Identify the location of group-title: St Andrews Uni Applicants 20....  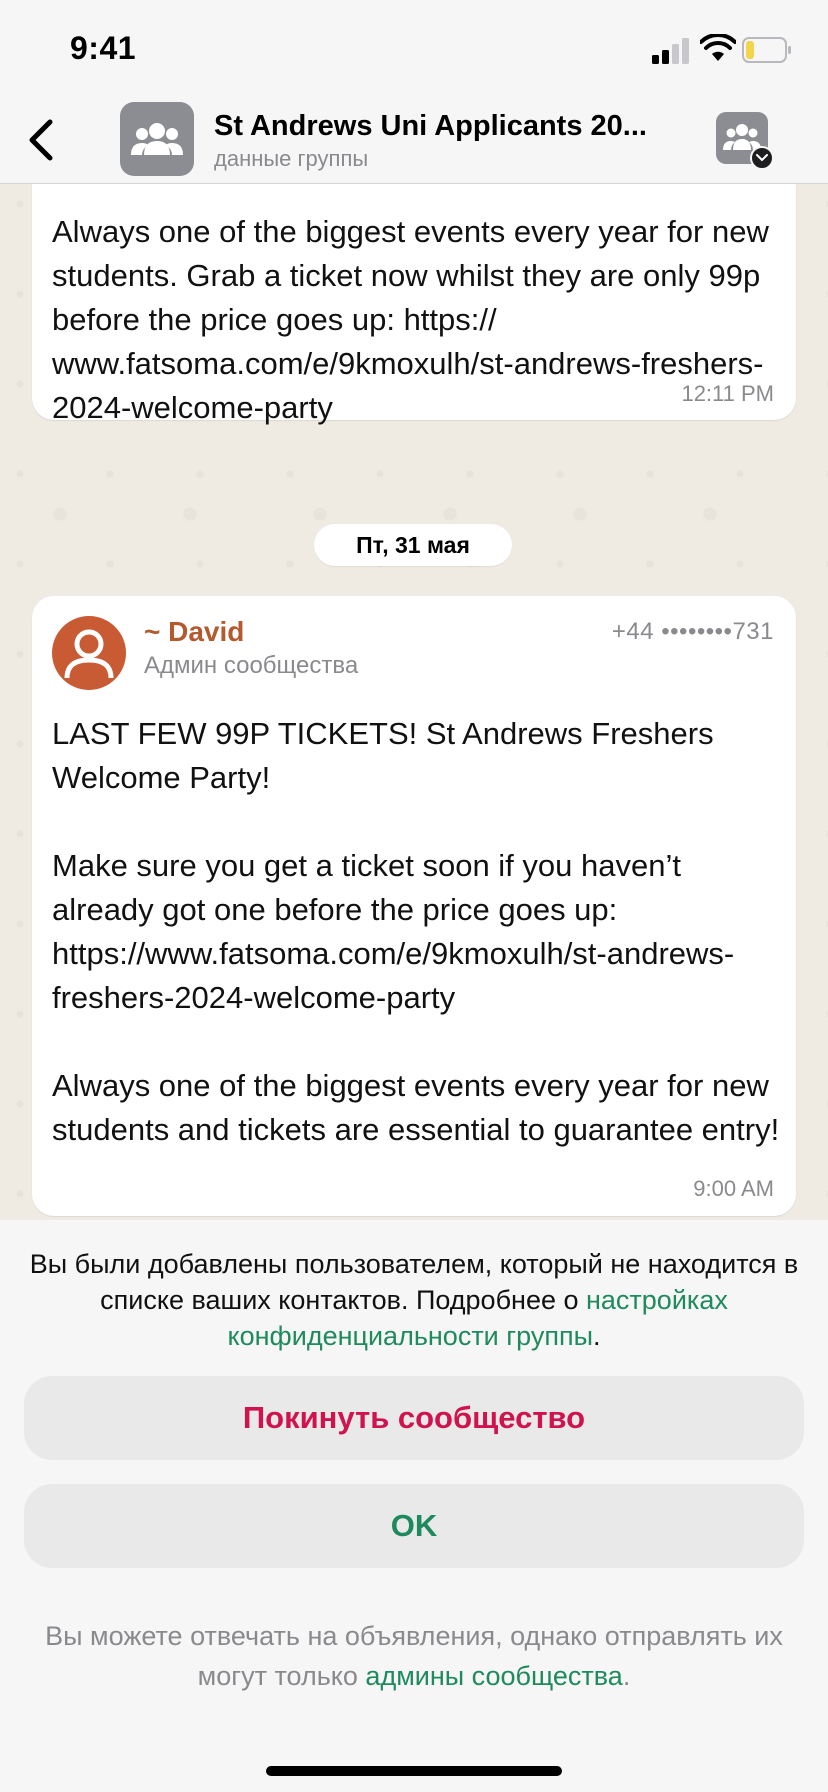
(454, 126).